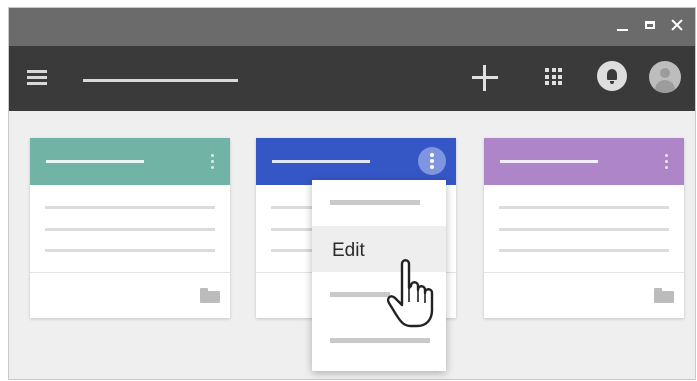  What do you see at coordinates (37, 78) in the screenshot?
I see `menu-icon` at bounding box center [37, 78].